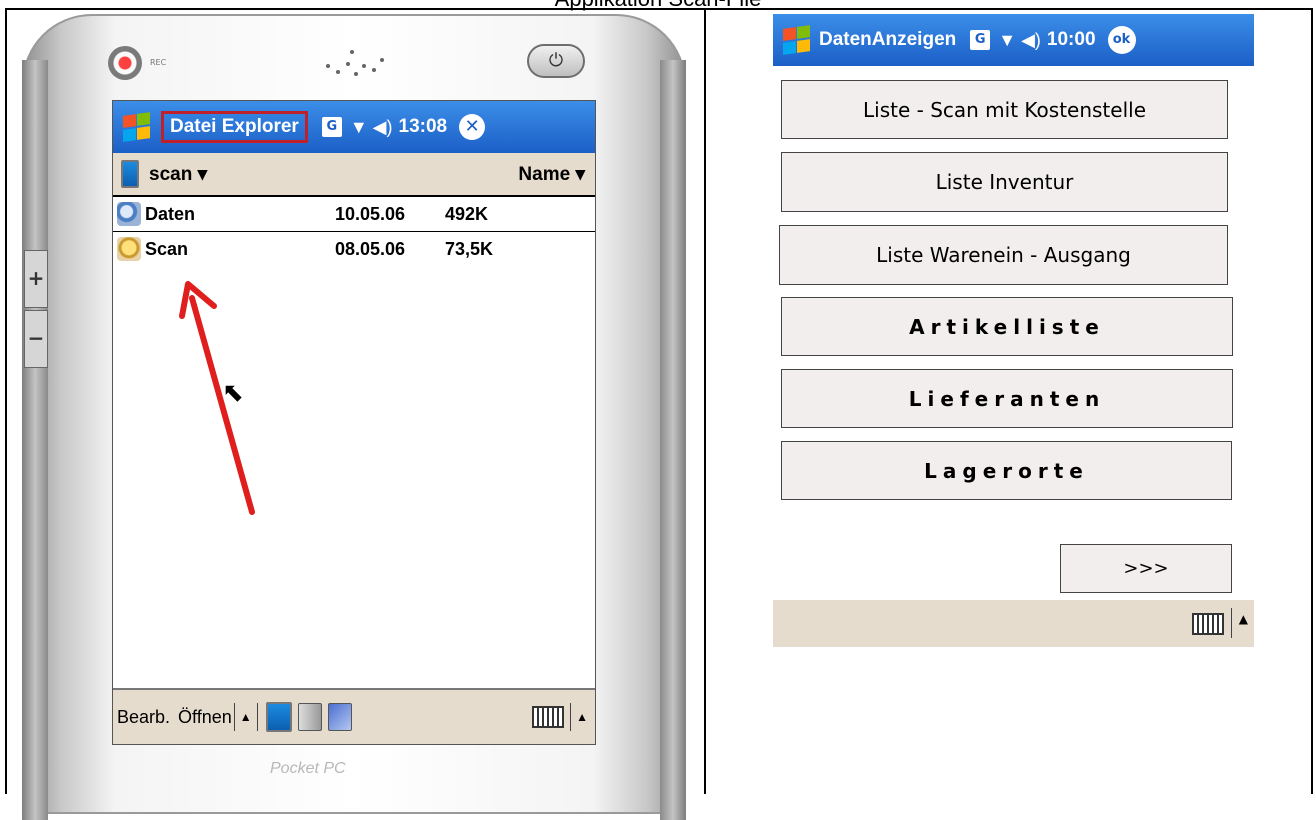  What do you see at coordinates (1231, 623) in the screenshot?
I see `separator` at bounding box center [1231, 623].